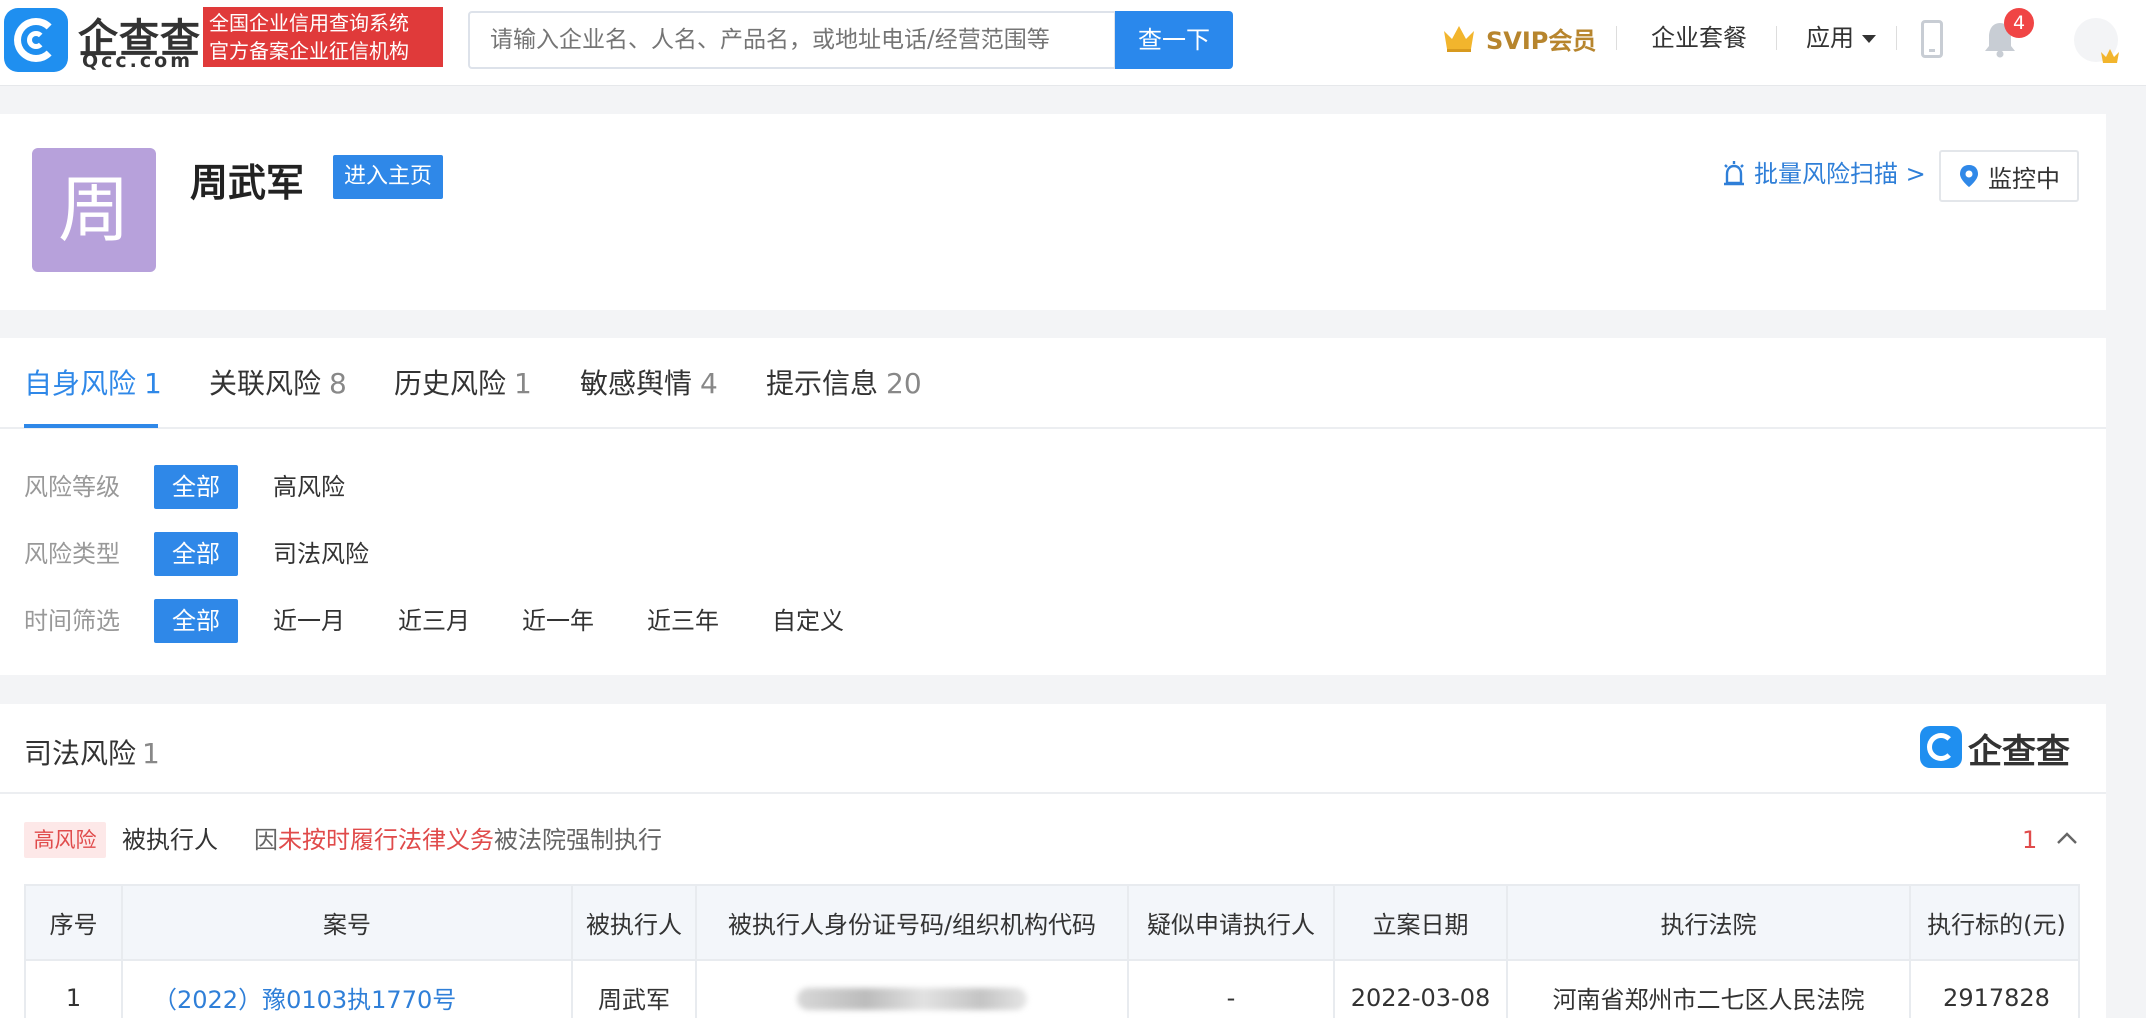  I want to click on slogan-banner: 全国企业信用查询系统 官方备案企业征信机构, so click(323, 37).